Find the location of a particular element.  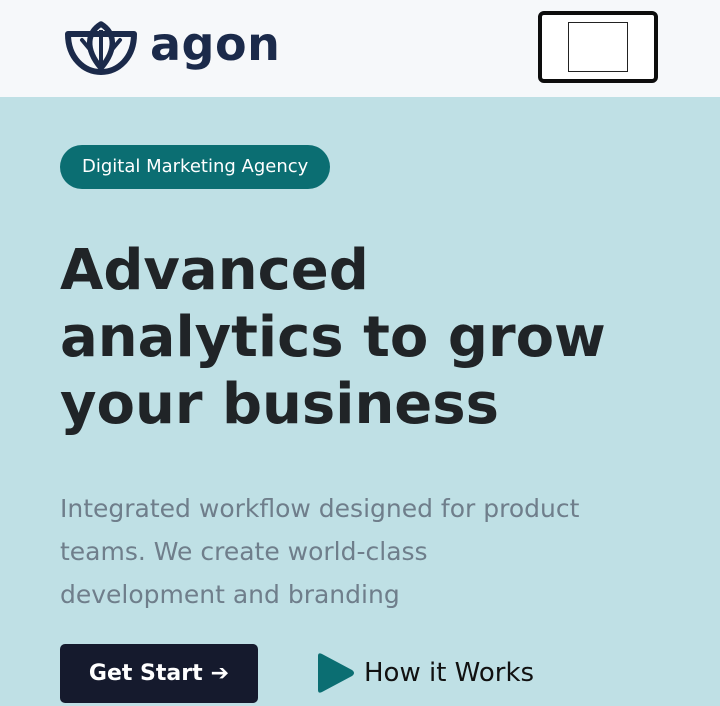

menu-toggle-icon is located at coordinates (598, 47).